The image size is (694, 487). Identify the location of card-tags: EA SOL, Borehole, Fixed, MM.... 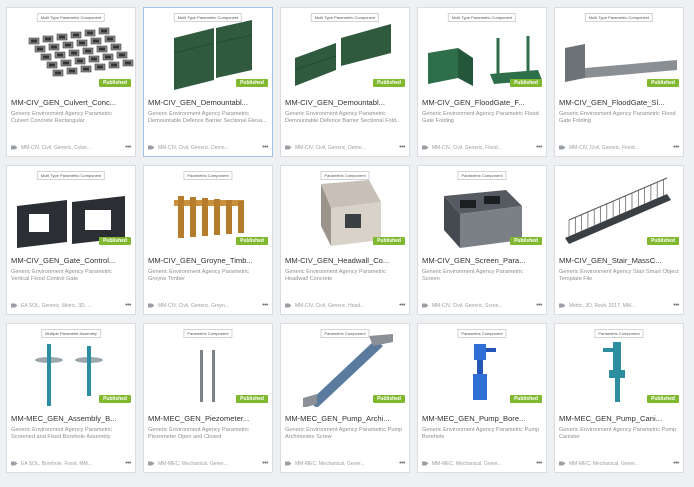
(56, 463).